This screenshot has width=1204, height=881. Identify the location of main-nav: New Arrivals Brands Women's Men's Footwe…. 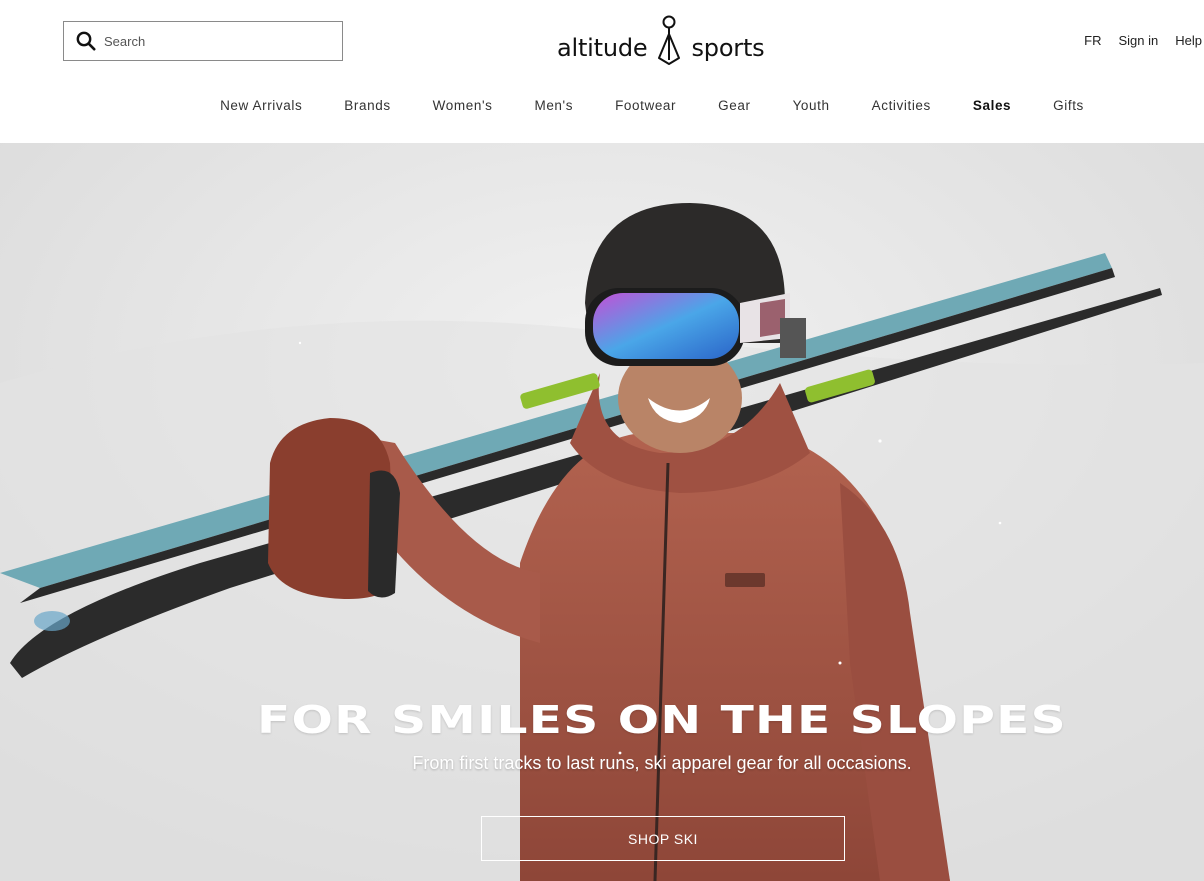
(602, 105).